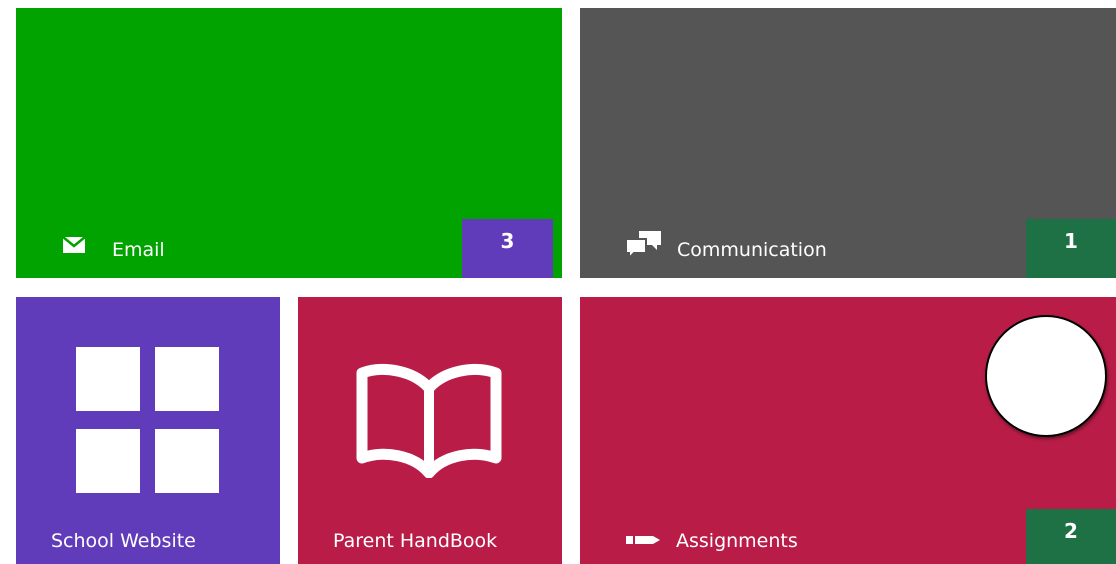 The height and width of the screenshot is (564, 1116). What do you see at coordinates (74, 245) in the screenshot?
I see `envelope-icon` at bounding box center [74, 245].